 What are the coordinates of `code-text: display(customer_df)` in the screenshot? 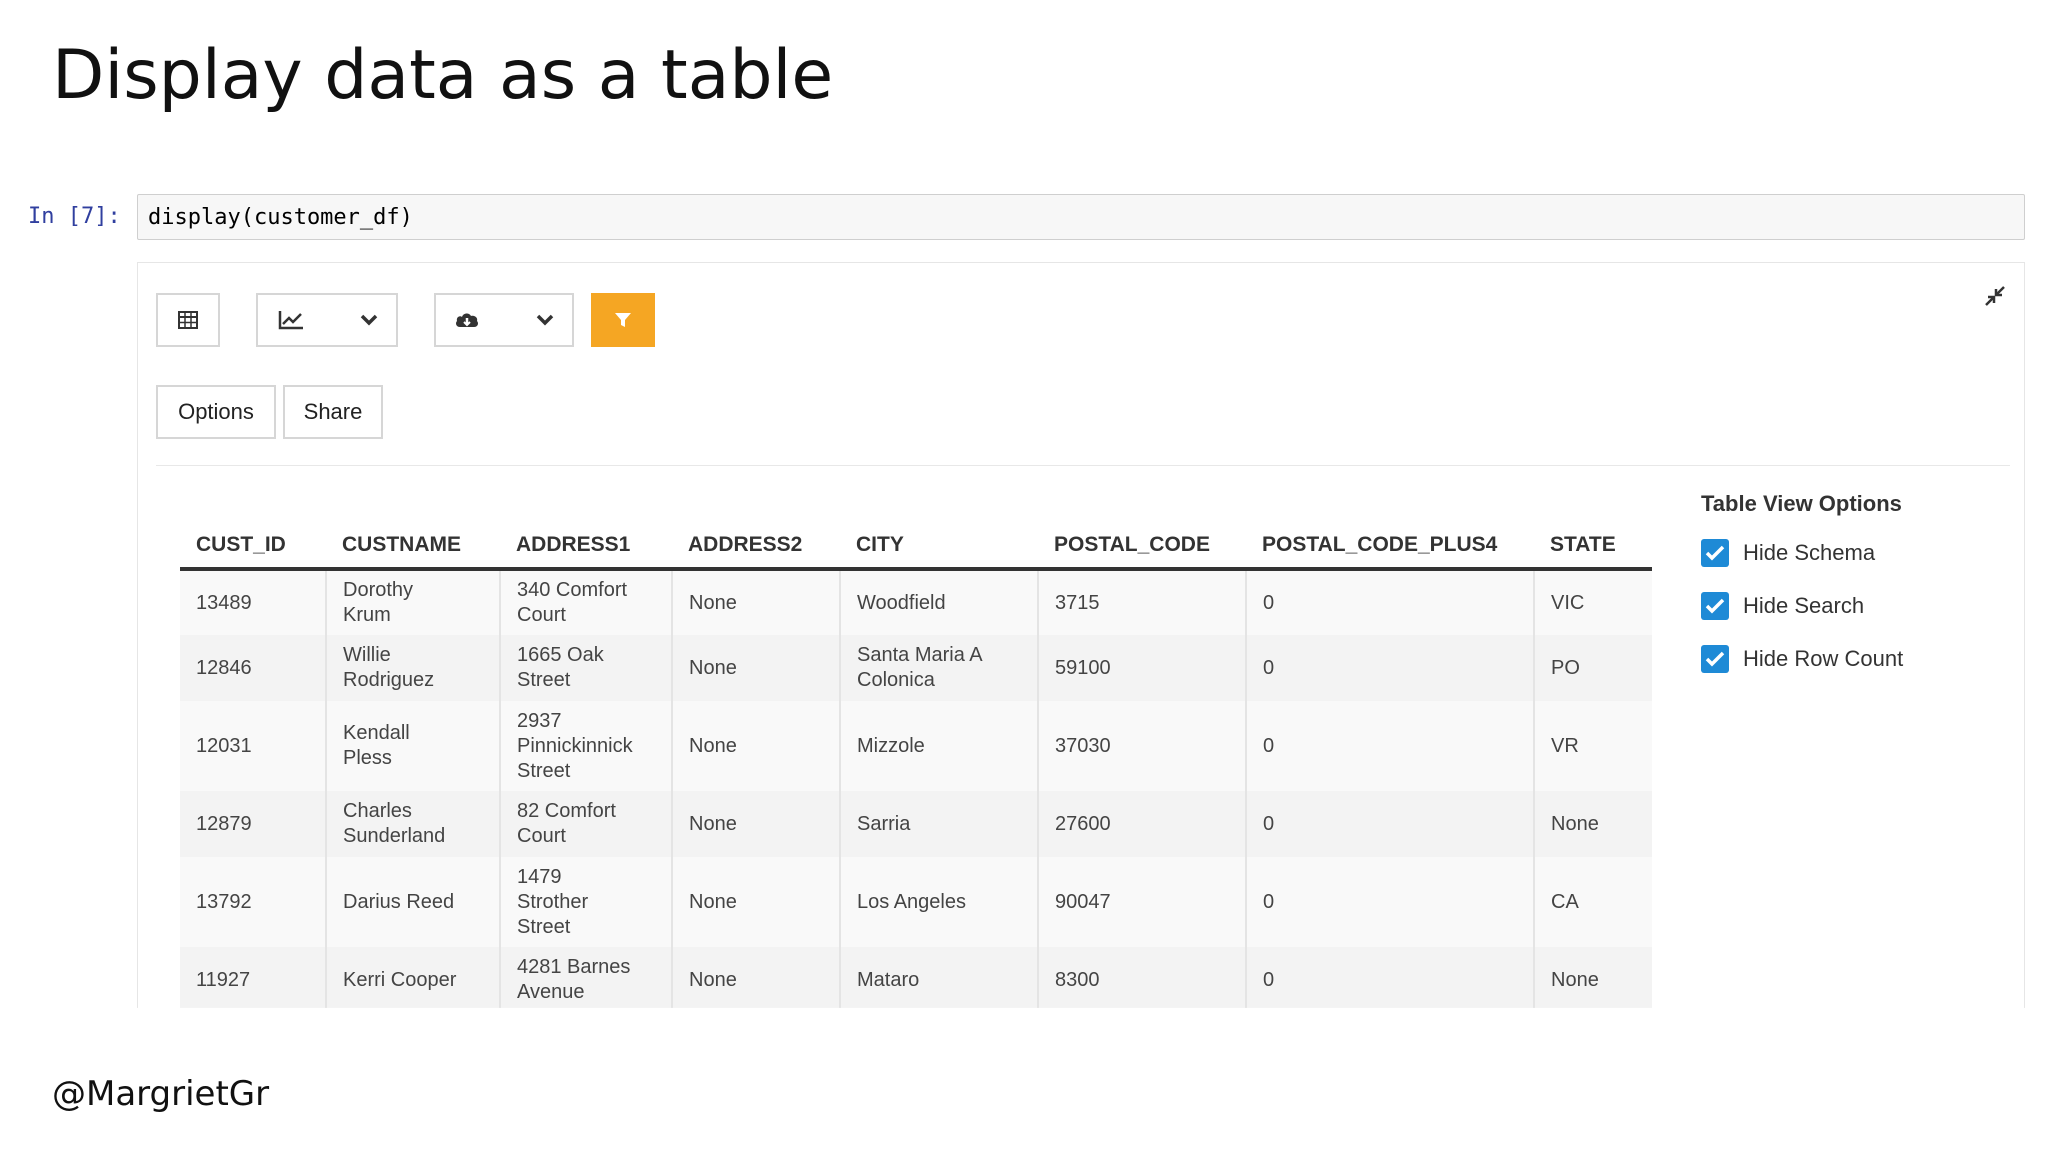 It's located at (280, 217).